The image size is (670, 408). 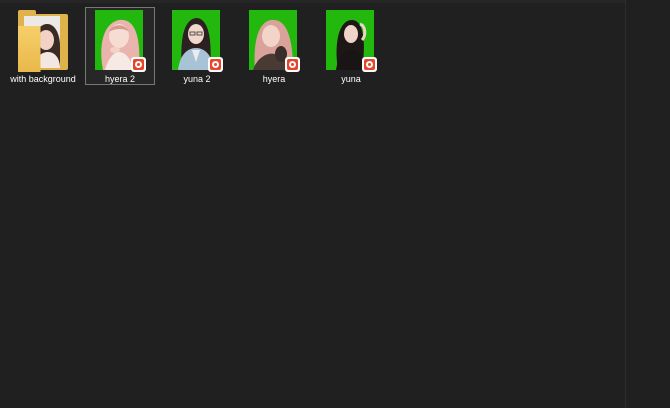 I want to click on file-item-hyera: hyera, so click(x=274, y=46).